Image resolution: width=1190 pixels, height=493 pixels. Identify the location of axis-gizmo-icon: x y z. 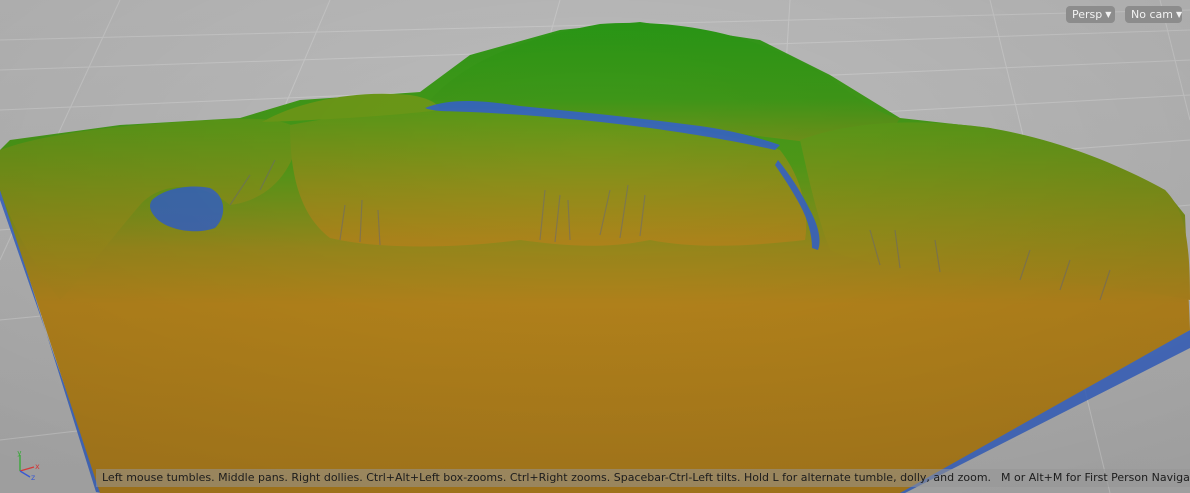
(28, 465).